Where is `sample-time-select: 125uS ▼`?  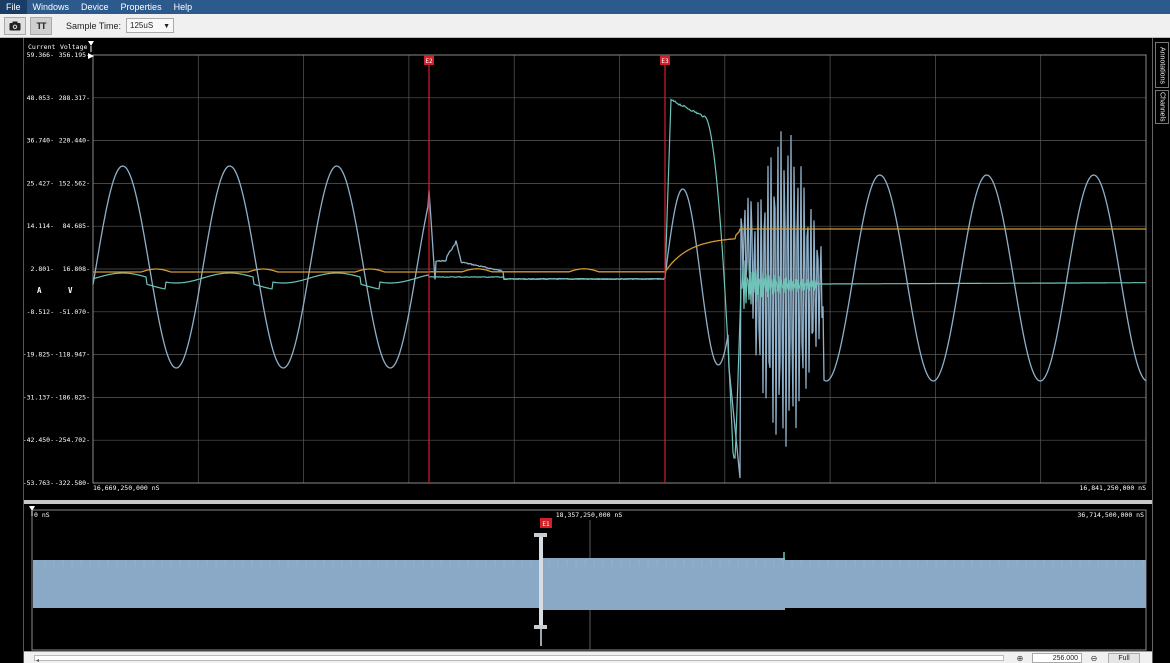 sample-time-select: 125uS ▼ is located at coordinates (150, 25).